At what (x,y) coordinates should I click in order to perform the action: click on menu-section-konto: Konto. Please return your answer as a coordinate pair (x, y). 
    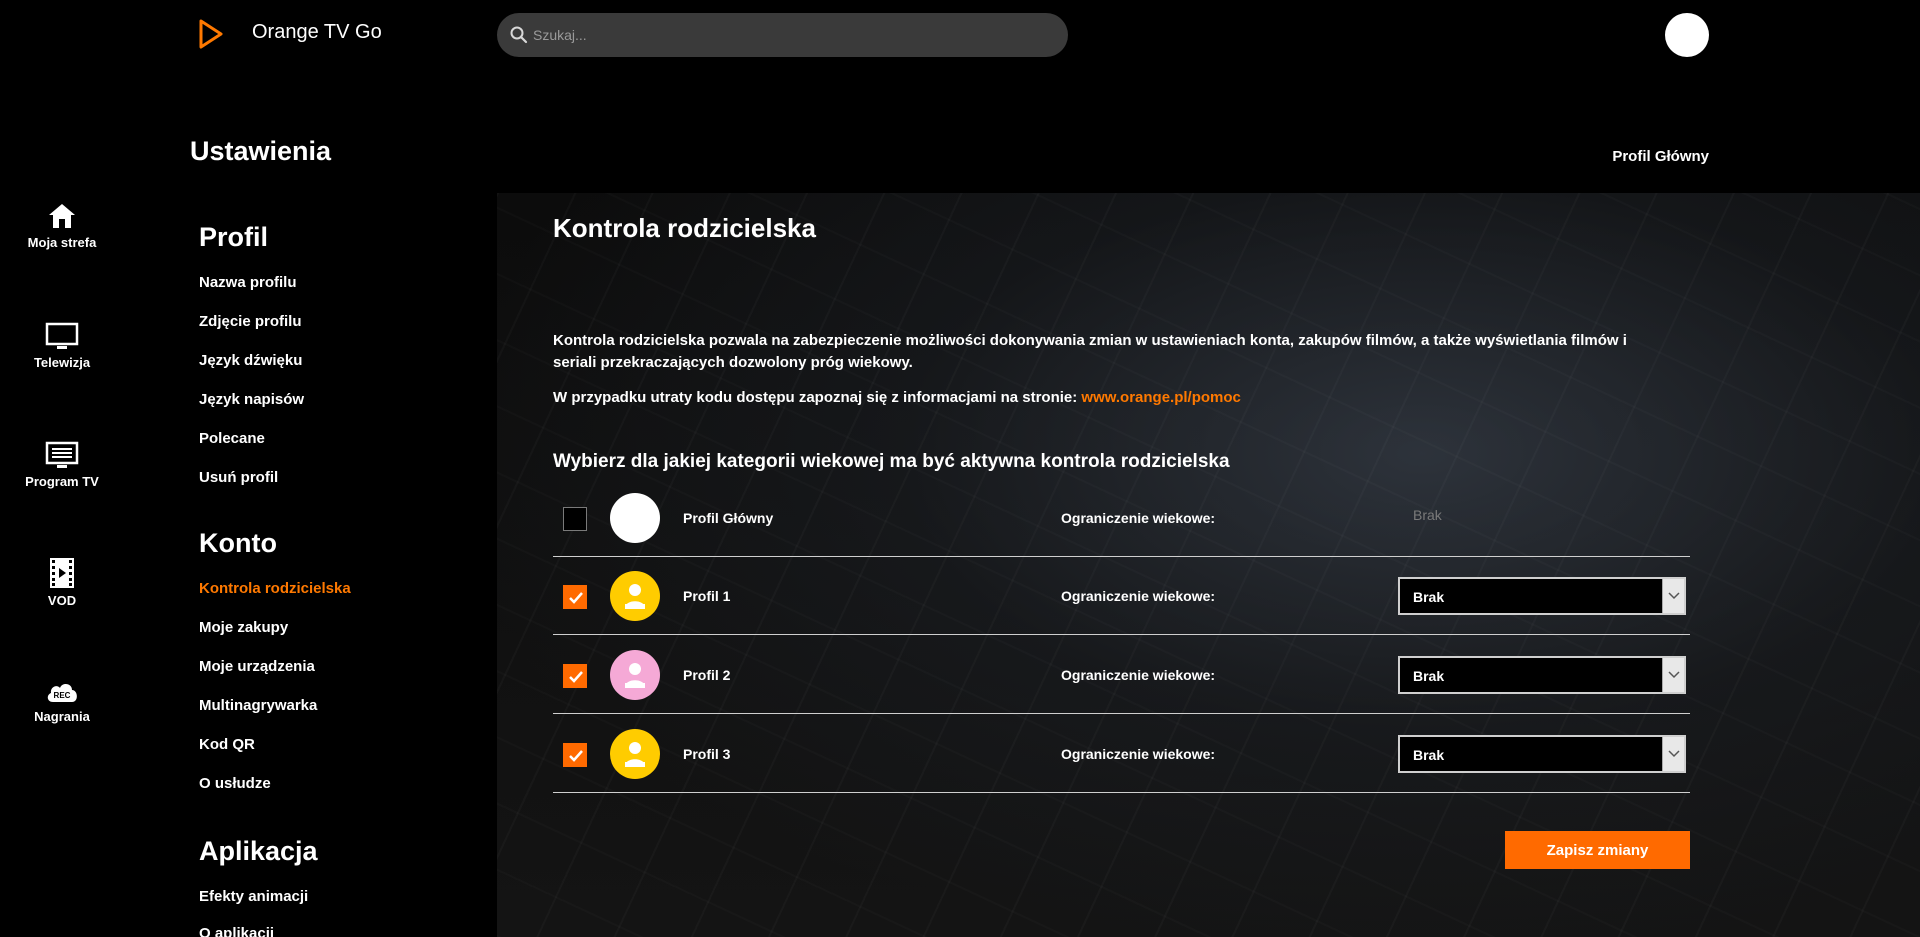
    Looking at the image, I should click on (238, 543).